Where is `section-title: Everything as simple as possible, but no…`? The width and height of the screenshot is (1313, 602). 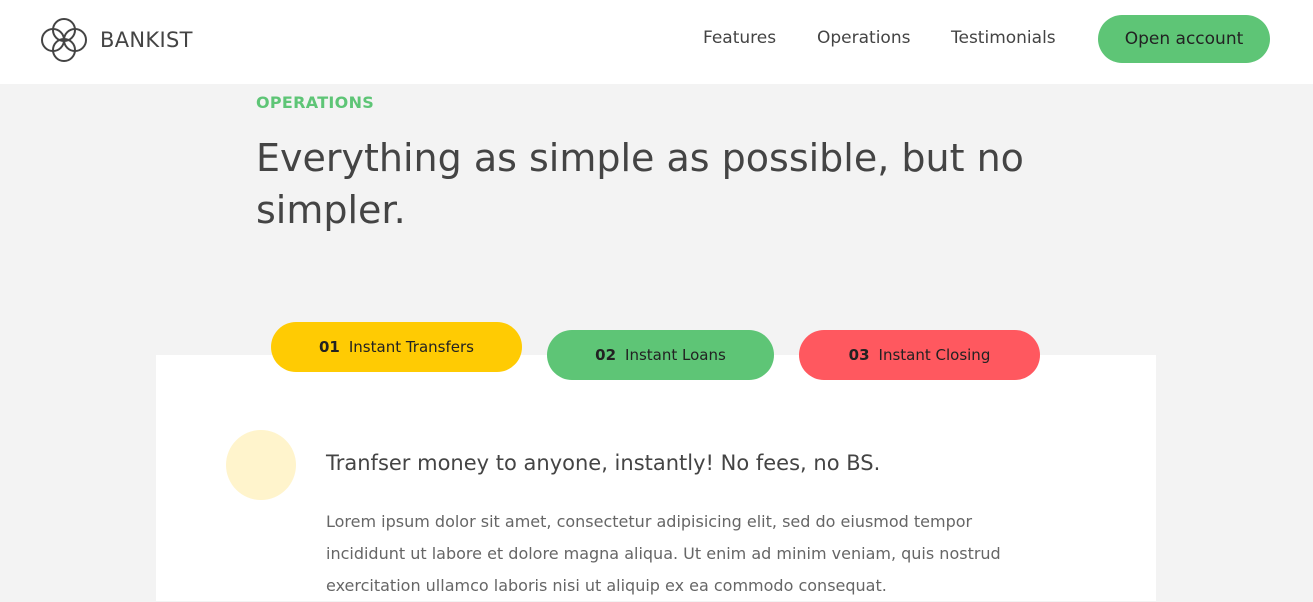
section-title: Everything as simple as possible, but no… is located at coordinates (640, 184).